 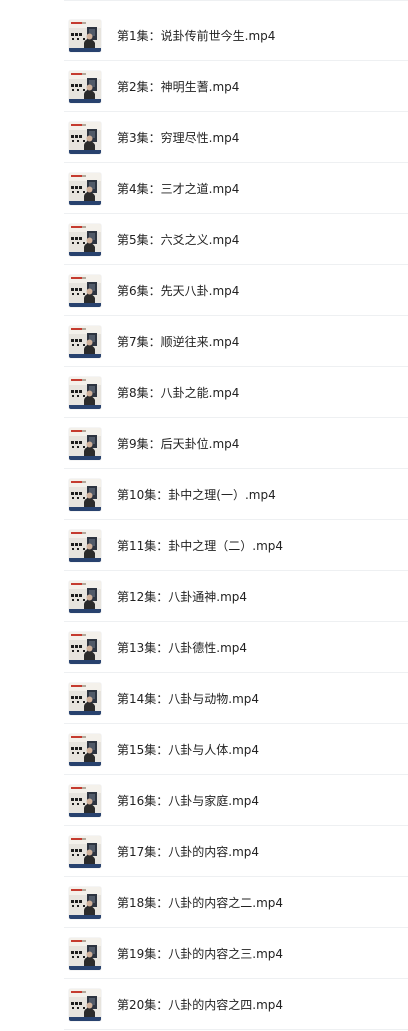 I want to click on file-name: 第19集：八卦的内容之三.mp4, so click(x=200, y=953).